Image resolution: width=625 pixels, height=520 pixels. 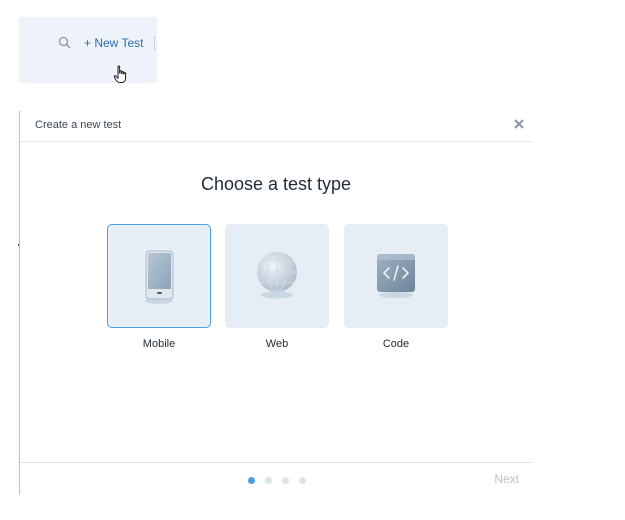 I want to click on toolbar-divider, so click(x=154, y=43).